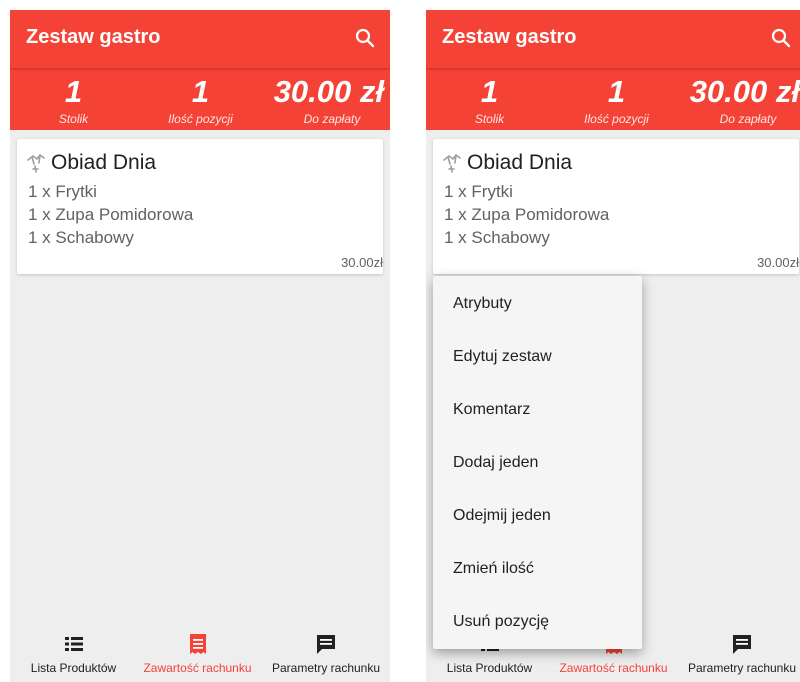 This screenshot has height=682, width=800. What do you see at coordinates (537, 628) in the screenshot?
I see `menu-item-remove-item: Usuń pozycję` at bounding box center [537, 628].